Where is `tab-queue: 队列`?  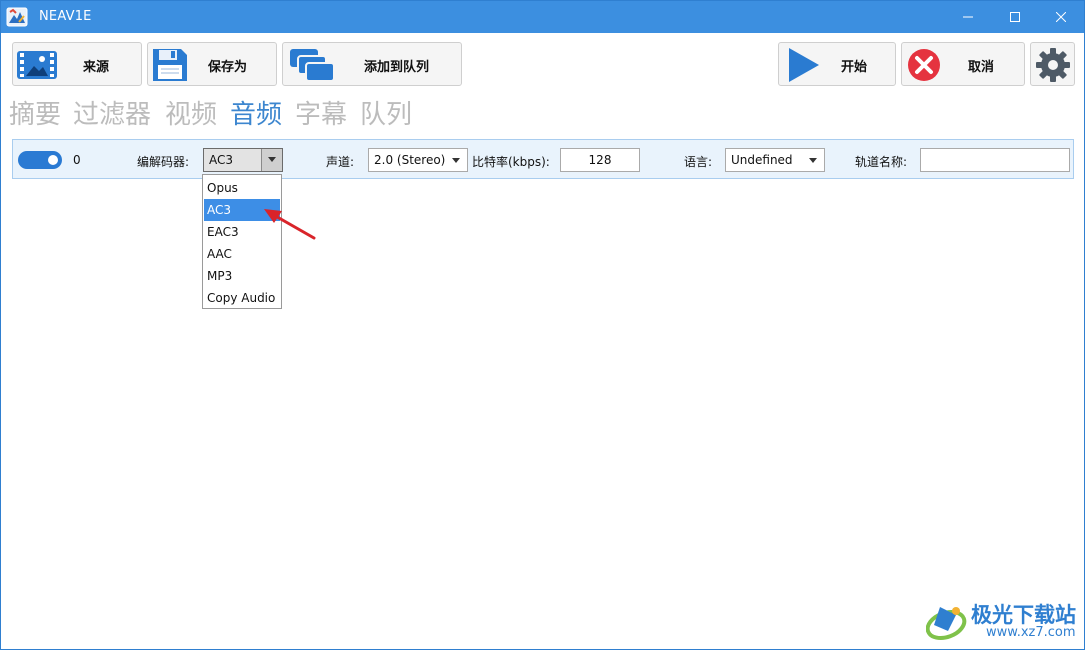 tab-queue: 队列 is located at coordinates (386, 112).